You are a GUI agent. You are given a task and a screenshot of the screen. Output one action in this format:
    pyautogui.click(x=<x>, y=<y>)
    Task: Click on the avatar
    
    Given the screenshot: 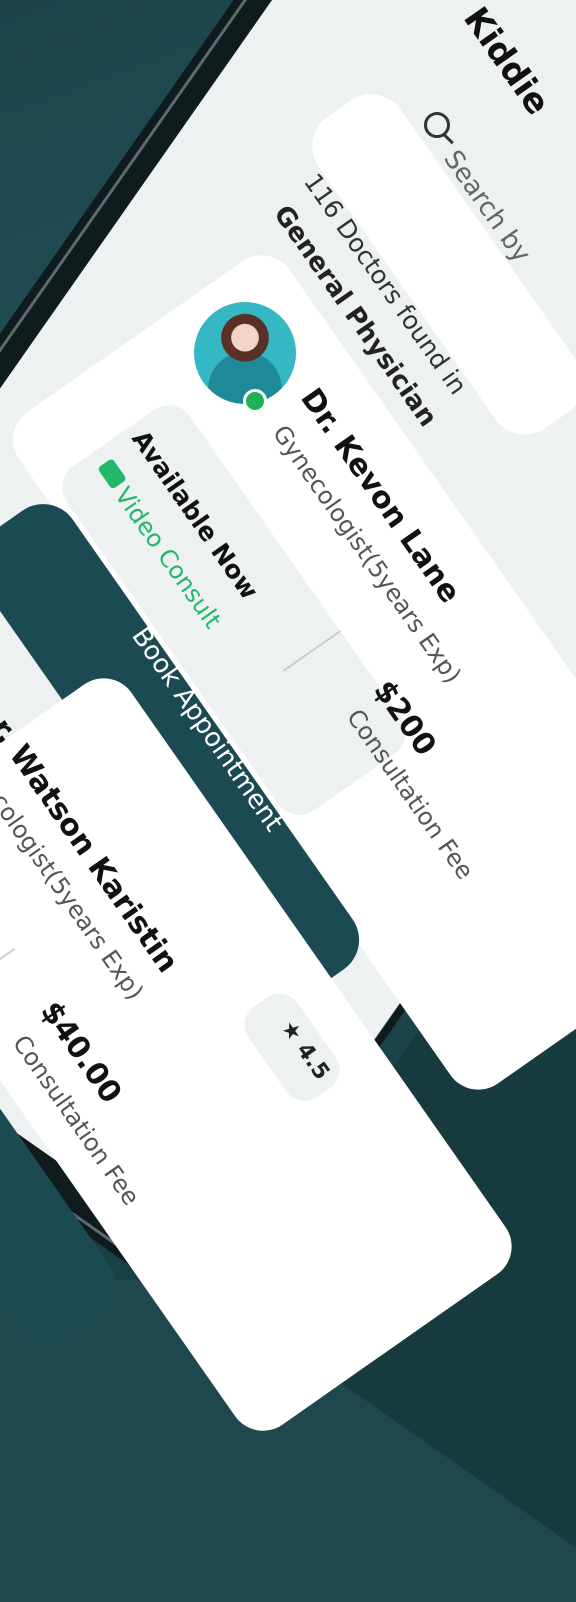 What is the action you would take?
    pyautogui.click(x=245, y=353)
    